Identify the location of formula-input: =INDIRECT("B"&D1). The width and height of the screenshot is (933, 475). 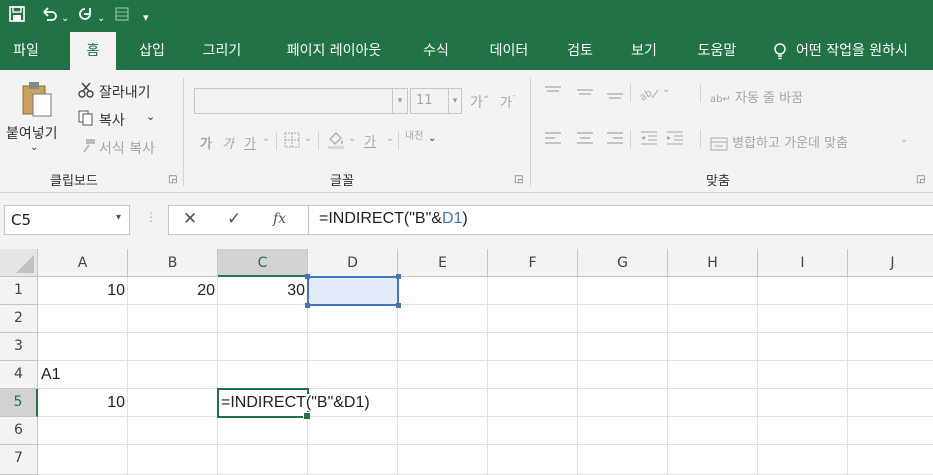
(620, 220).